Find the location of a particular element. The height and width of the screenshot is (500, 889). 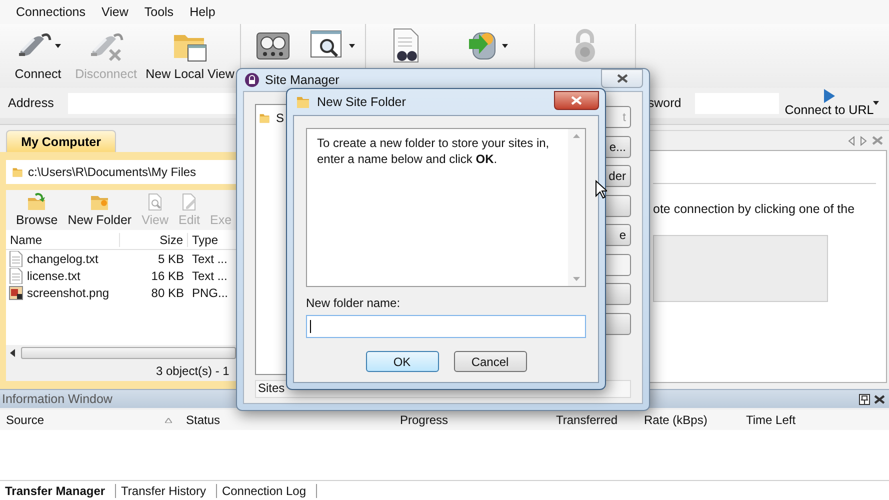

tree-item: S is located at coordinates (422, 118).